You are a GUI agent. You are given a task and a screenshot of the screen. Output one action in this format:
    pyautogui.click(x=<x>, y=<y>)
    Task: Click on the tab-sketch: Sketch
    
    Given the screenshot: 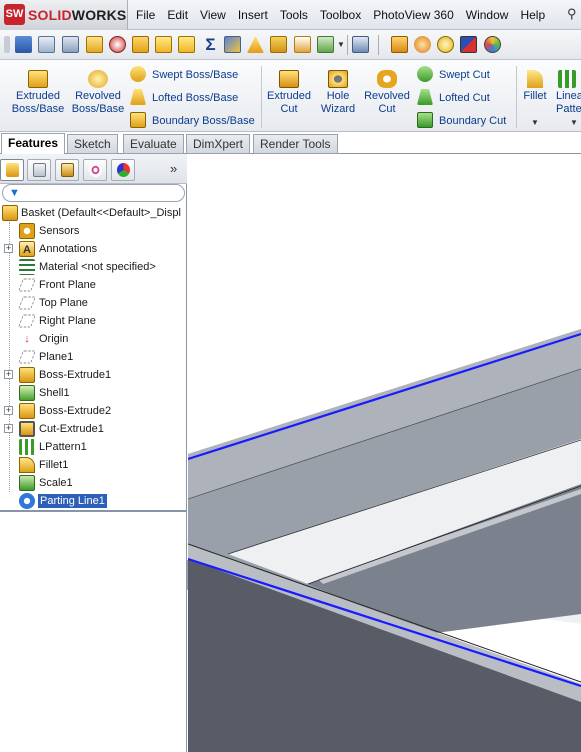 What is the action you would take?
    pyautogui.click(x=92, y=144)
    